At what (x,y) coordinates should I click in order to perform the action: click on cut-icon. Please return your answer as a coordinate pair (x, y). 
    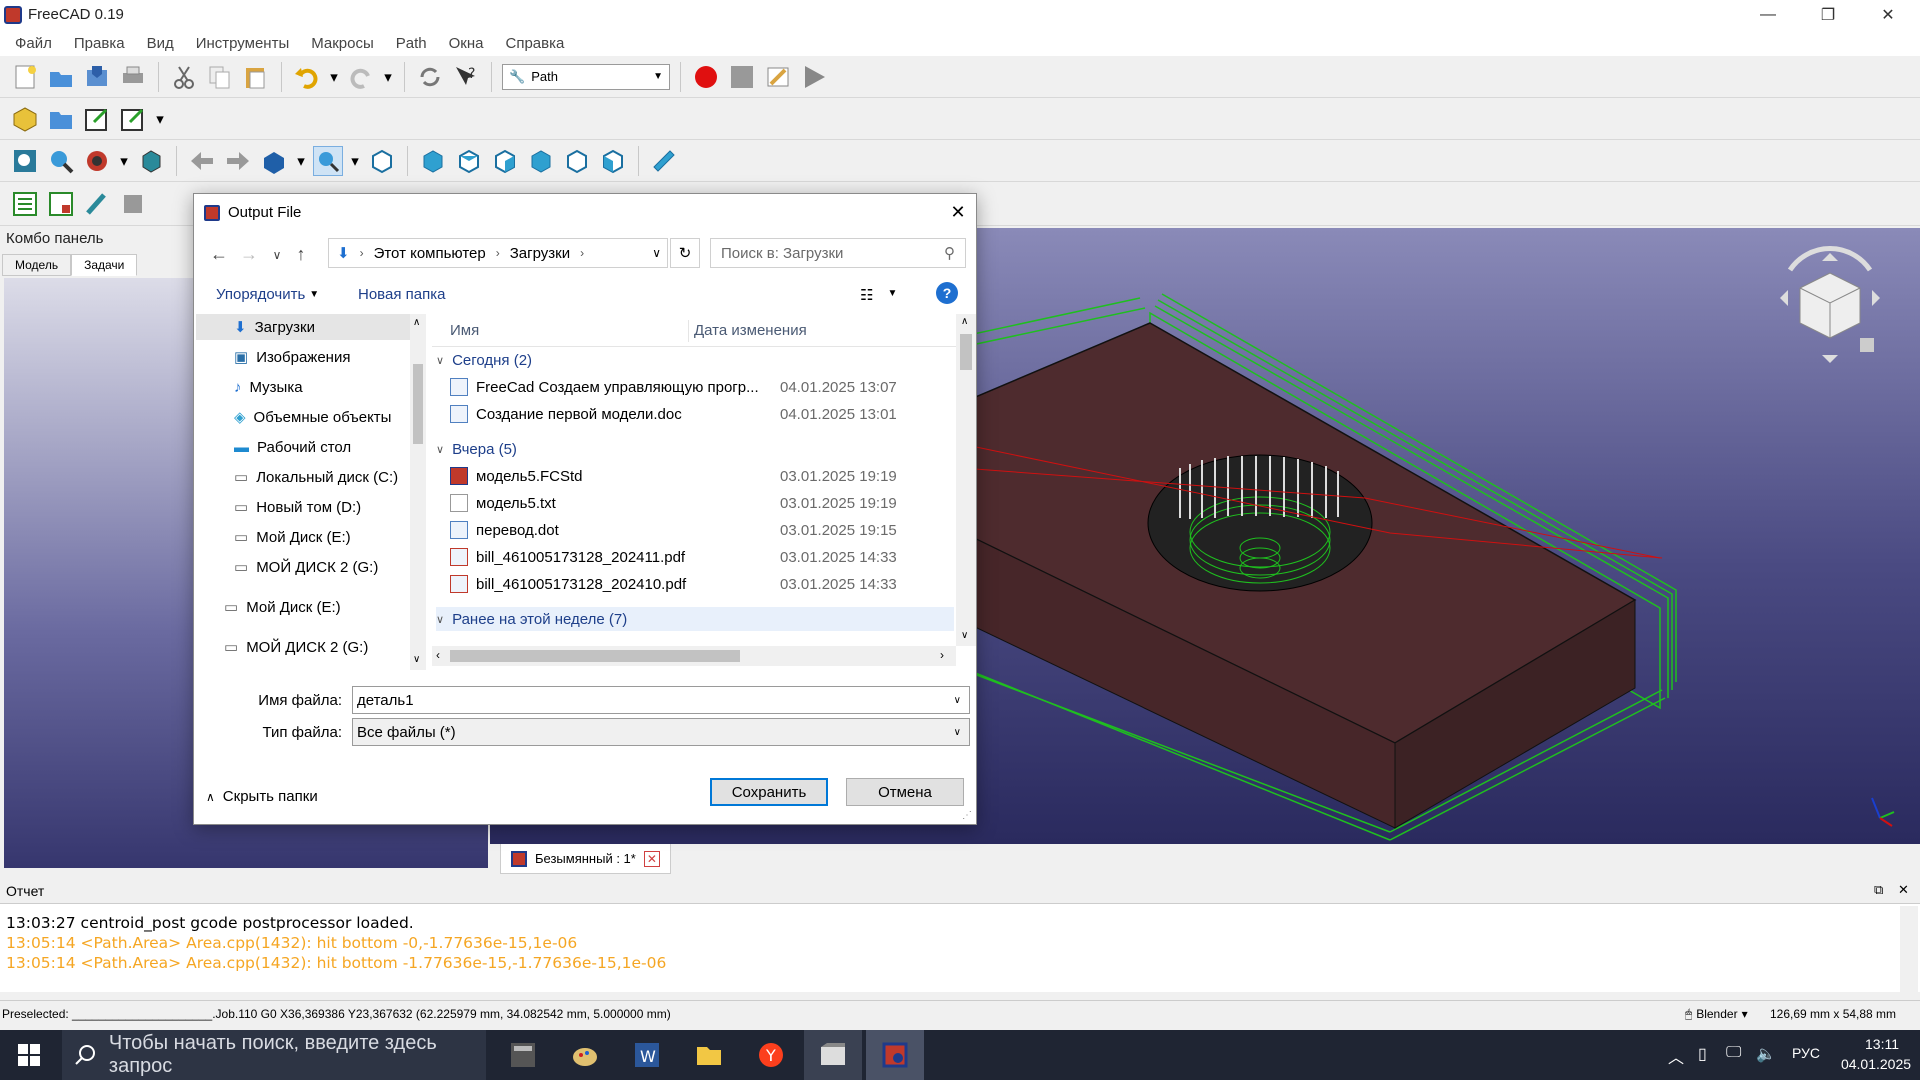
    Looking at the image, I should click on (184, 77).